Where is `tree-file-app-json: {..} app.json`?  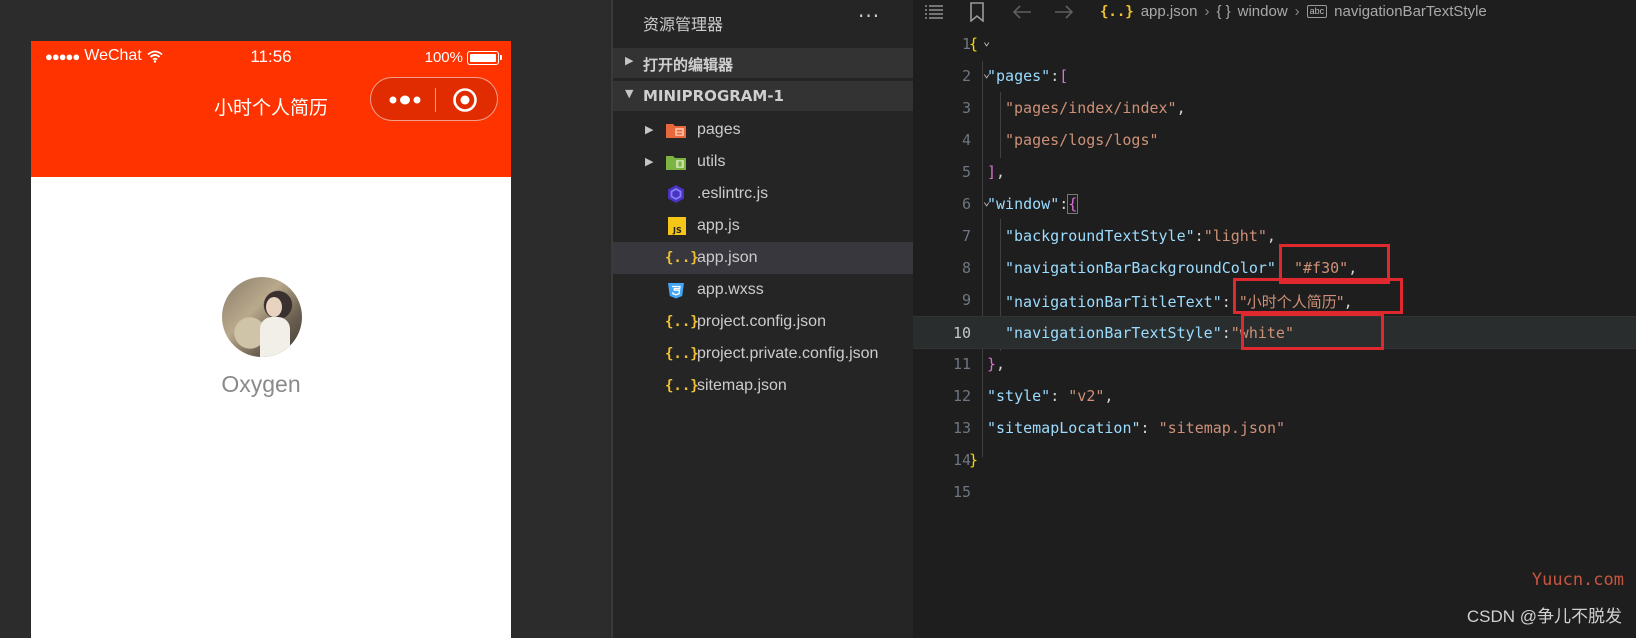 tree-file-app-json: {..} app.json is located at coordinates (764, 258).